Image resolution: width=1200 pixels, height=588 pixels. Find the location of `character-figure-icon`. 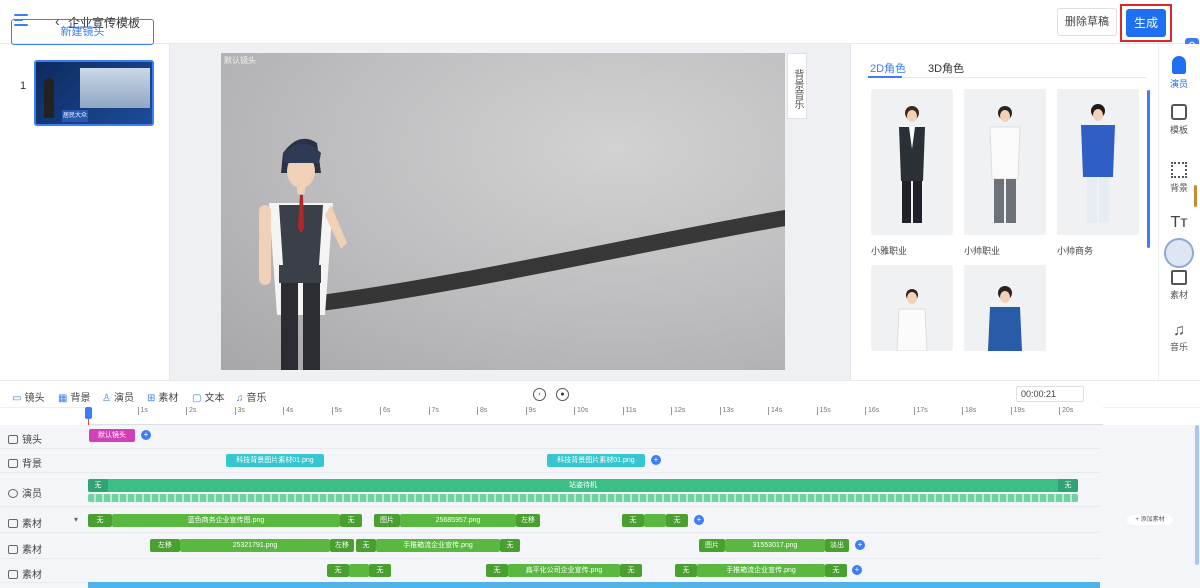

character-figure-icon is located at coordinates (1005, 164).